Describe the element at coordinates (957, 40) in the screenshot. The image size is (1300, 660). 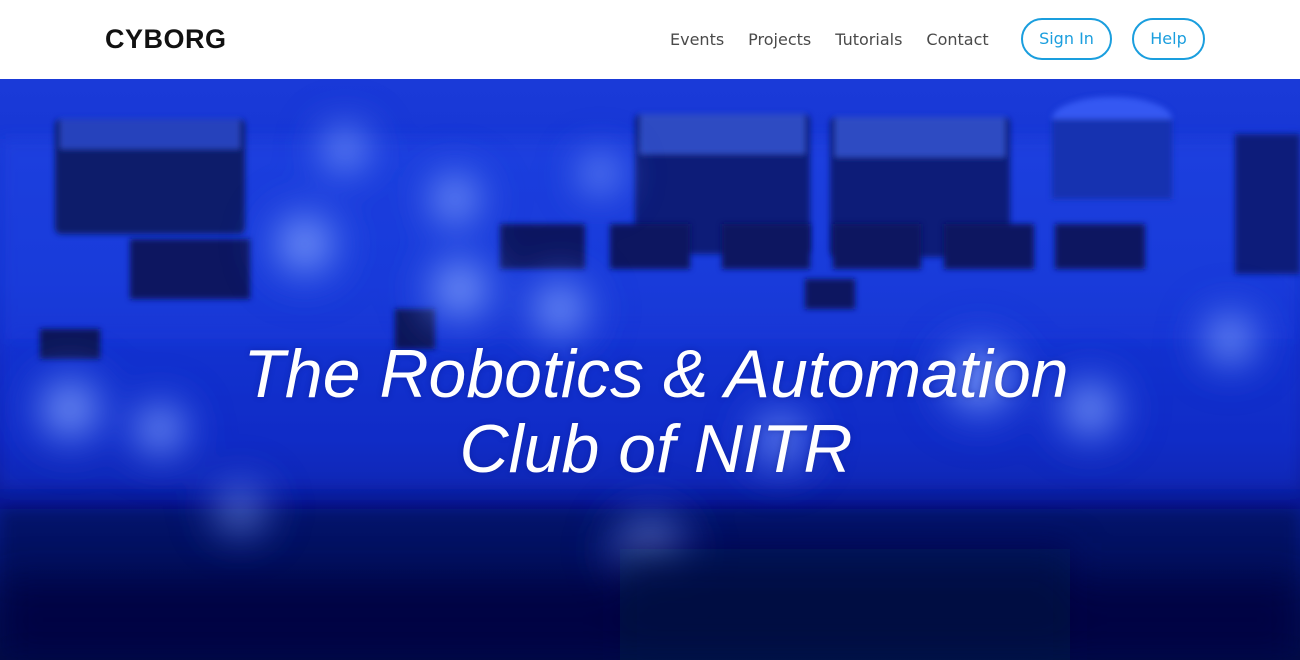
I see `nav-link-contact: Contact` at that location.